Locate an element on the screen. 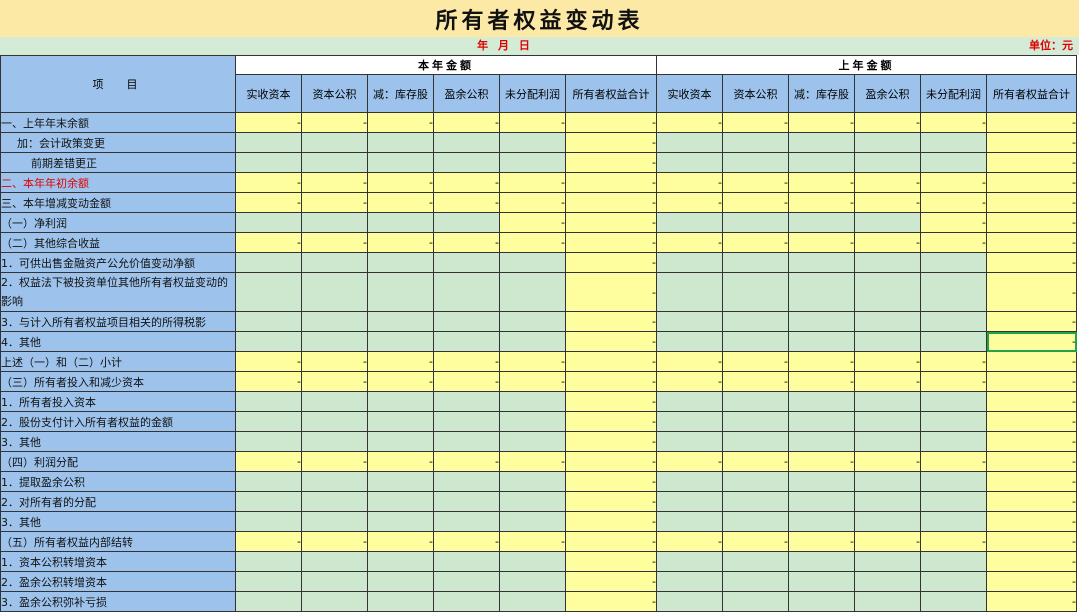 This screenshot has width=1079, height=612. row-label: 一、上年年末余额 is located at coordinates (118, 122).